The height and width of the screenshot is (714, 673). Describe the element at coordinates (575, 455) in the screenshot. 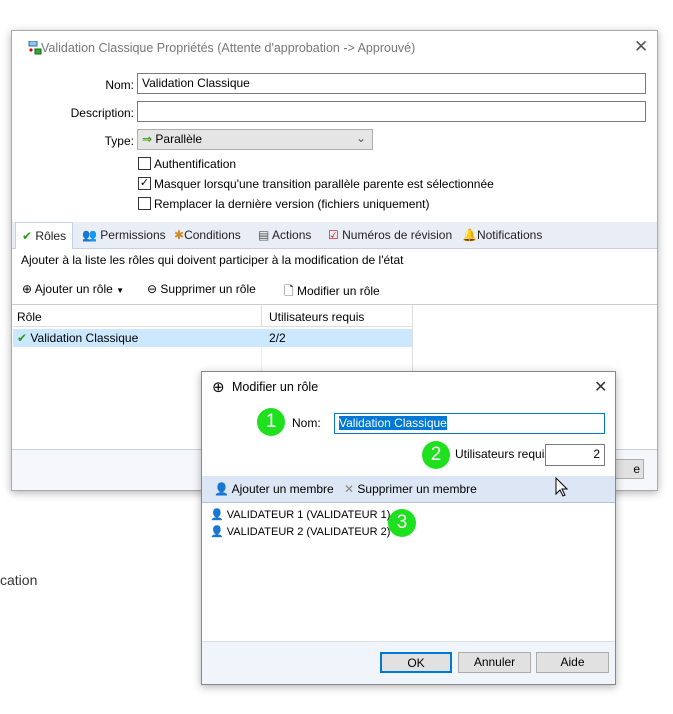

I see `required-users-input: 2` at that location.